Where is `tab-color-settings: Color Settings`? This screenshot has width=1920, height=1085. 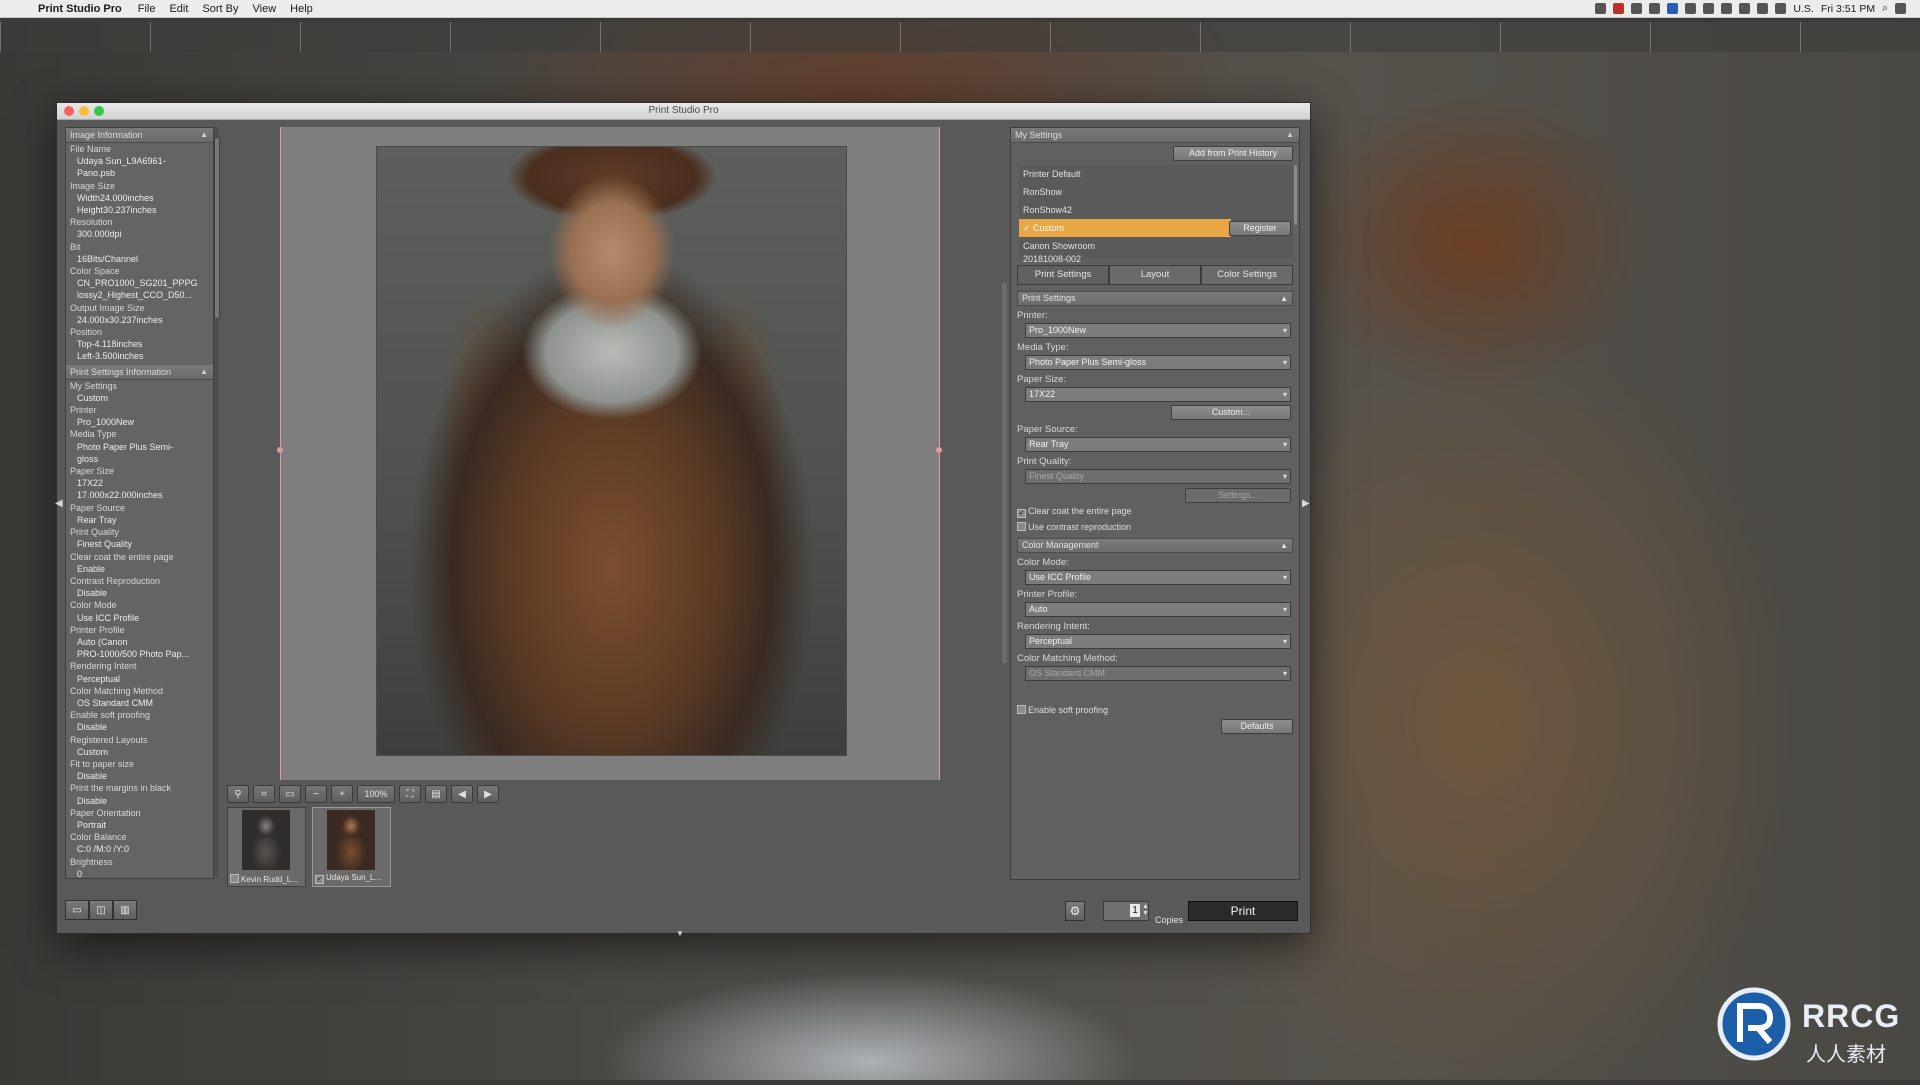
tab-color-settings: Color Settings is located at coordinates (1247, 274).